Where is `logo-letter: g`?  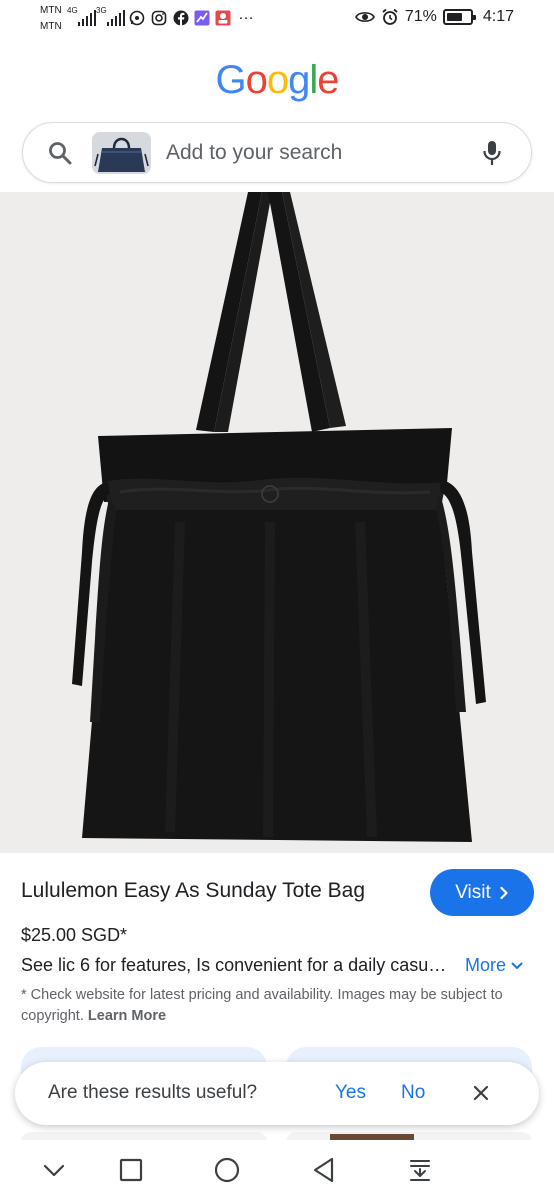 logo-letter: g is located at coordinates (299, 80).